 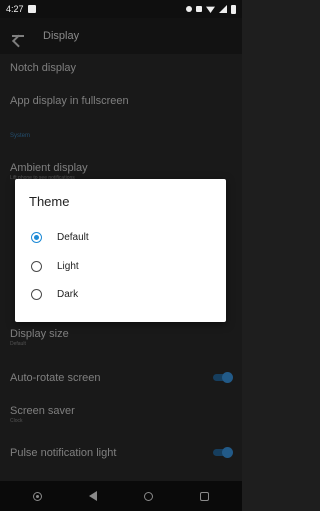 I want to click on vibrate-icon, so click(x=199, y=9).